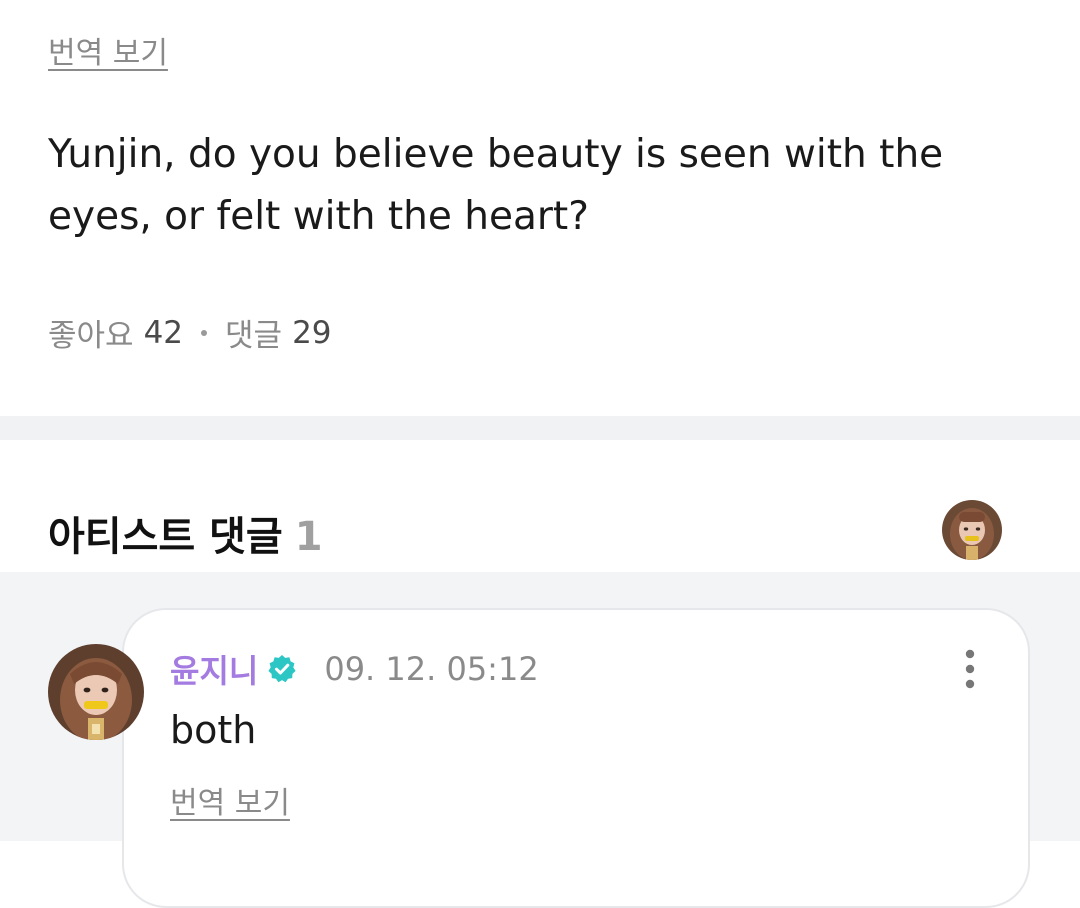 Image resolution: width=1080 pixels, height=908 pixels. What do you see at coordinates (308, 537) in the screenshot?
I see `artist-comments-count: 1` at bounding box center [308, 537].